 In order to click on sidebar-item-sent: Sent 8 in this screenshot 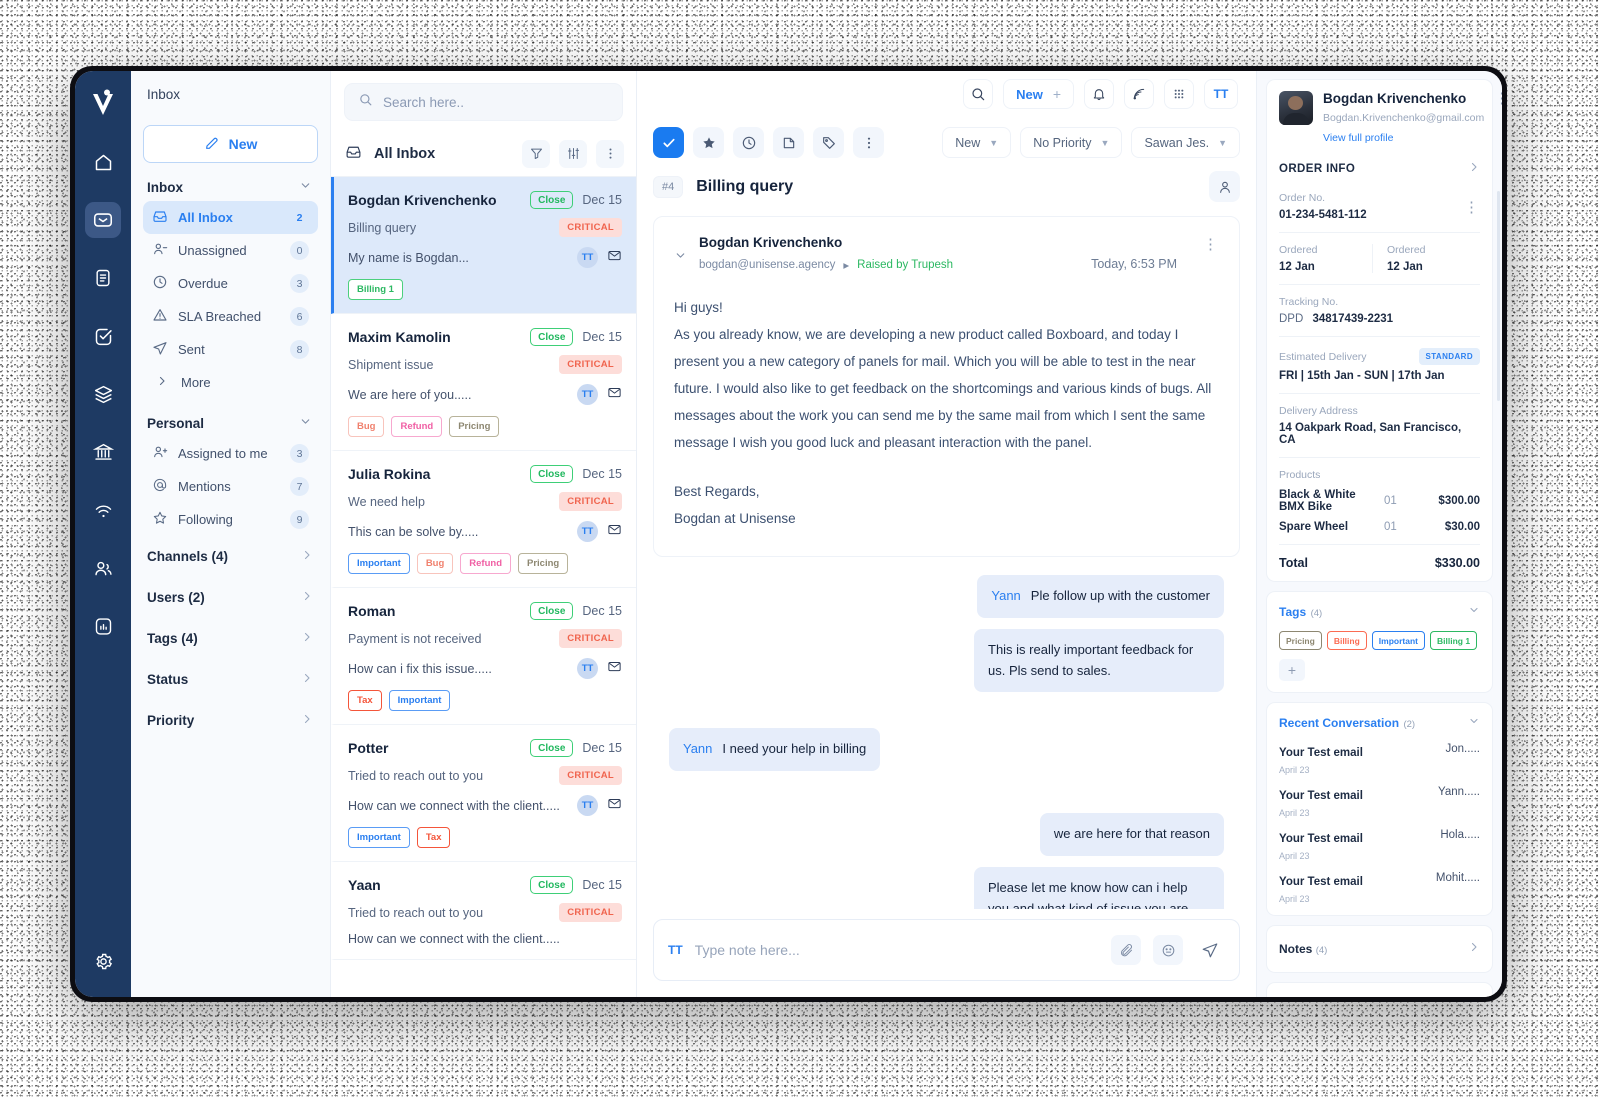, I will do `click(230, 349)`.